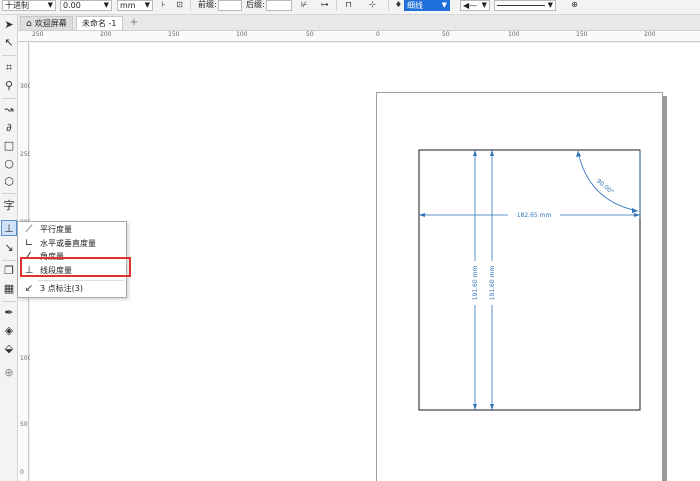 The image size is (700, 481). I want to click on arrow-style-dropdown: ◀— ▼, so click(475, 5).